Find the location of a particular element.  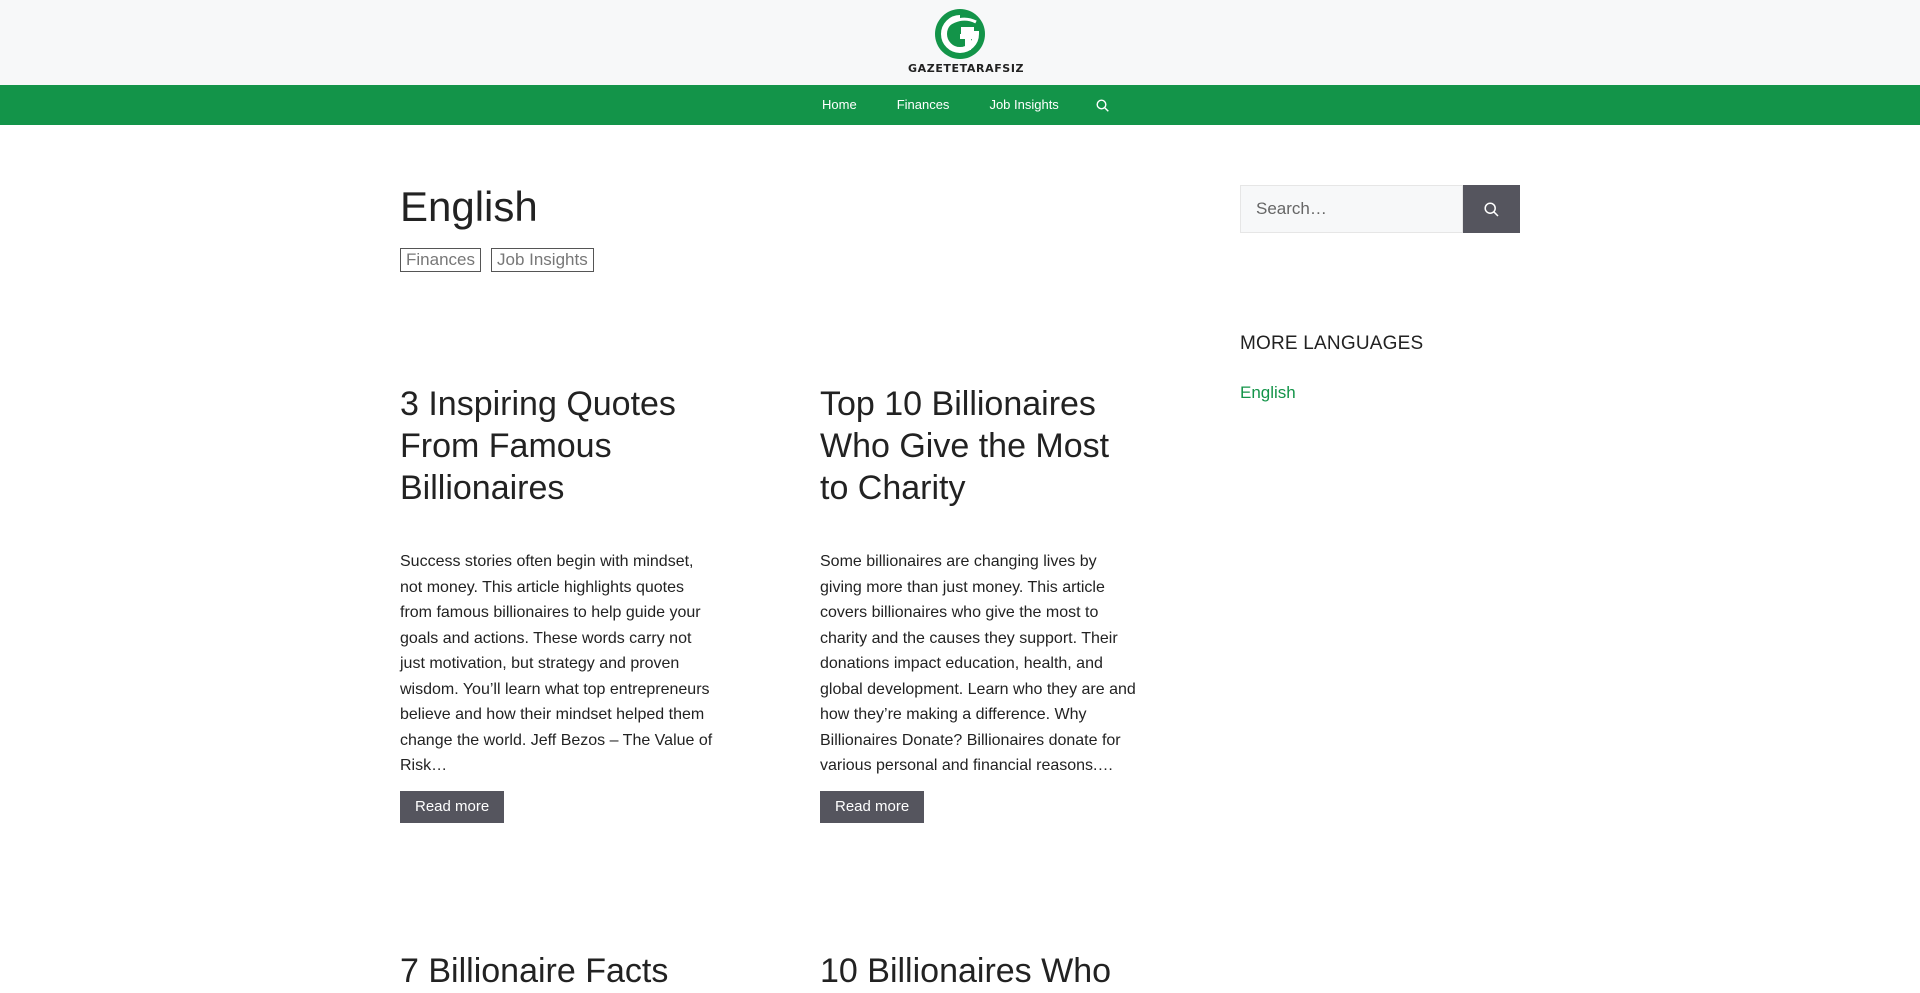

site-logo: GAZETETARAFSIZ is located at coordinates (966, 43).